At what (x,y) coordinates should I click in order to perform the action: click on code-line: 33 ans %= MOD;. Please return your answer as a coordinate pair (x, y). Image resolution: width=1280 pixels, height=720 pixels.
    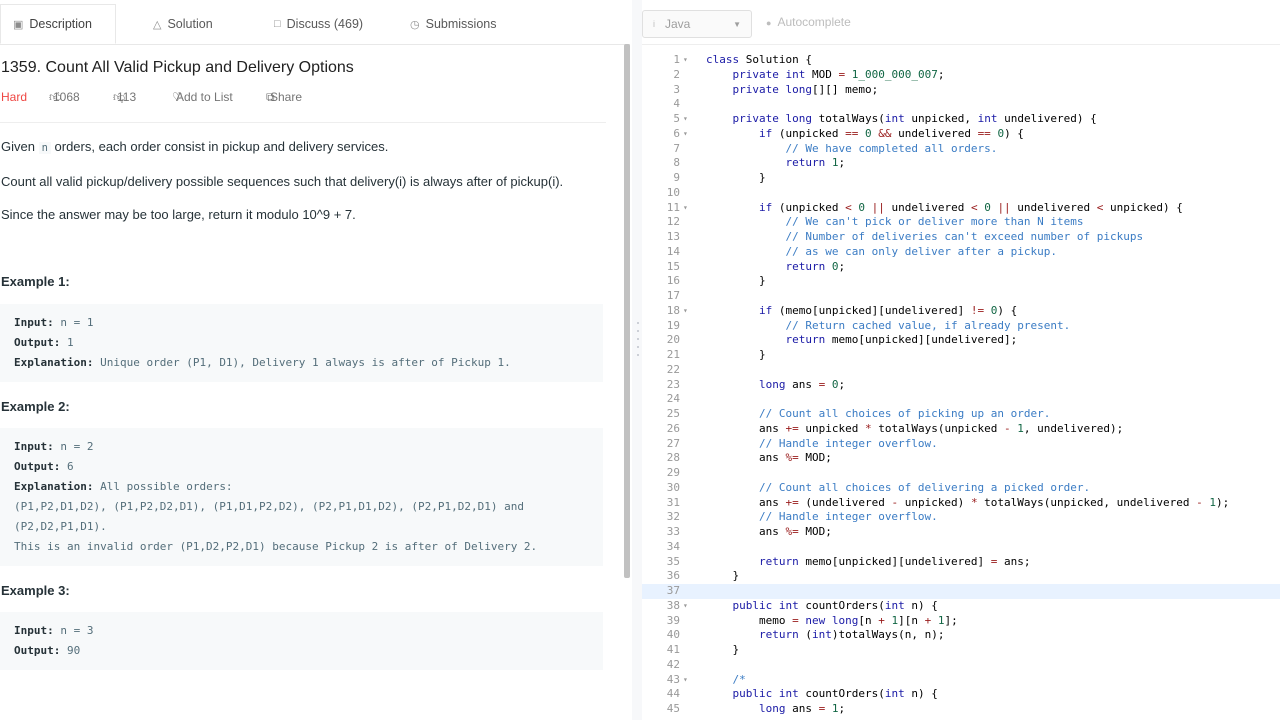
    Looking at the image, I should click on (961, 532).